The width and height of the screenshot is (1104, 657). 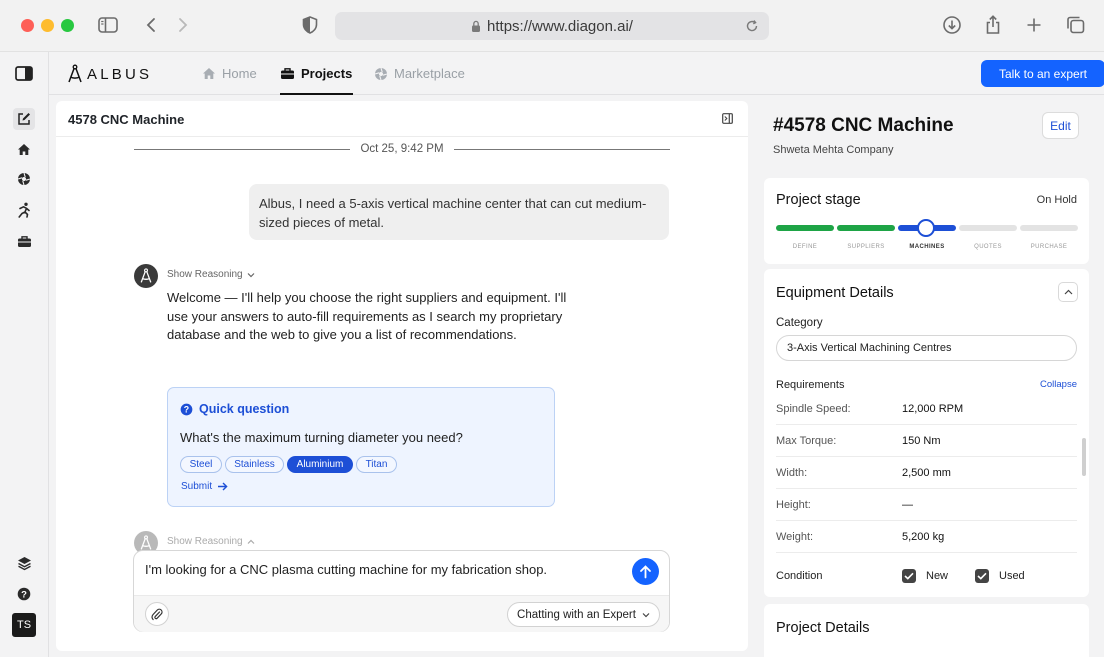 I want to click on collapse-requirements-link: Collapse, so click(x=1058, y=384).